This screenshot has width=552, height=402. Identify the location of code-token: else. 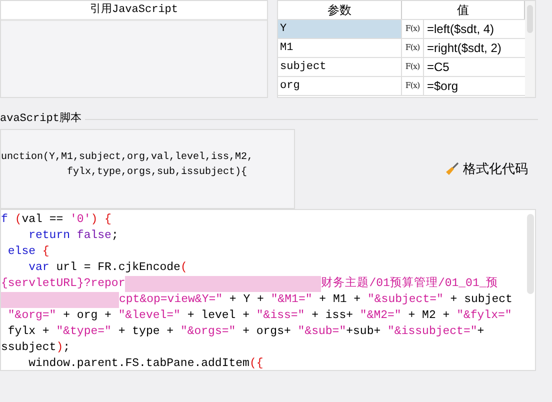
(21, 252).